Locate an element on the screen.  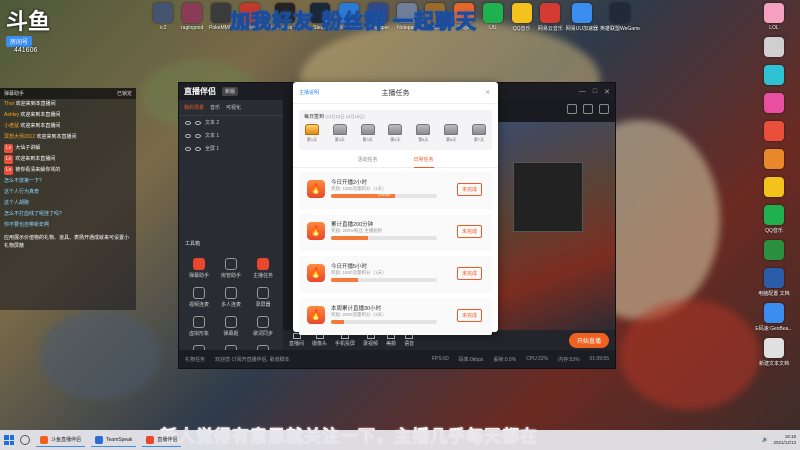
host-tab: 可视化 is located at coordinates (233, 107).